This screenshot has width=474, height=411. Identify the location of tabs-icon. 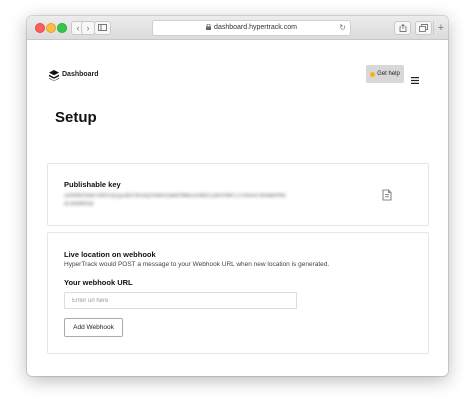
(423, 28).